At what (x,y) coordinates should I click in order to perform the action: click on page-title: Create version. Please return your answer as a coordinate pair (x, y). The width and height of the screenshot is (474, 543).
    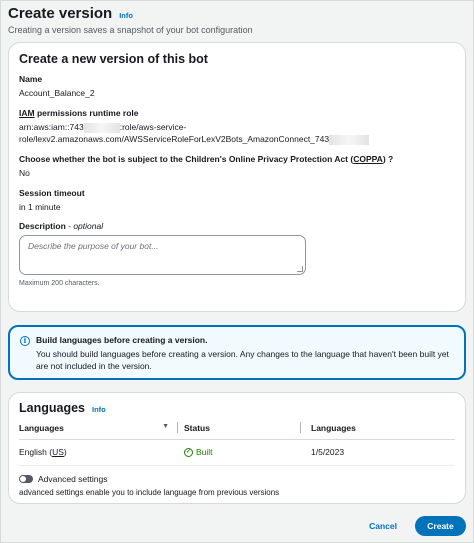
    Looking at the image, I should click on (60, 13).